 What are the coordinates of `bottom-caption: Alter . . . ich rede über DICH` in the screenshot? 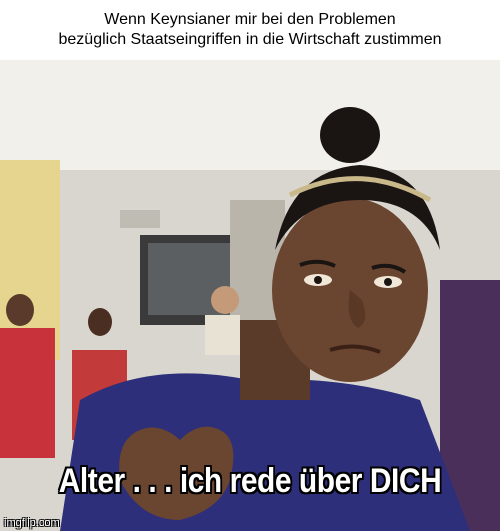 It's located at (250, 481).